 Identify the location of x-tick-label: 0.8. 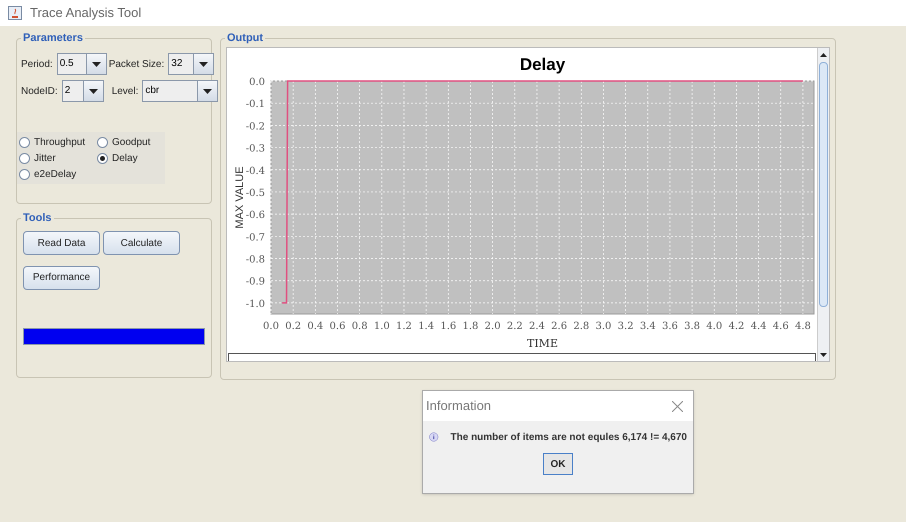
(360, 326).